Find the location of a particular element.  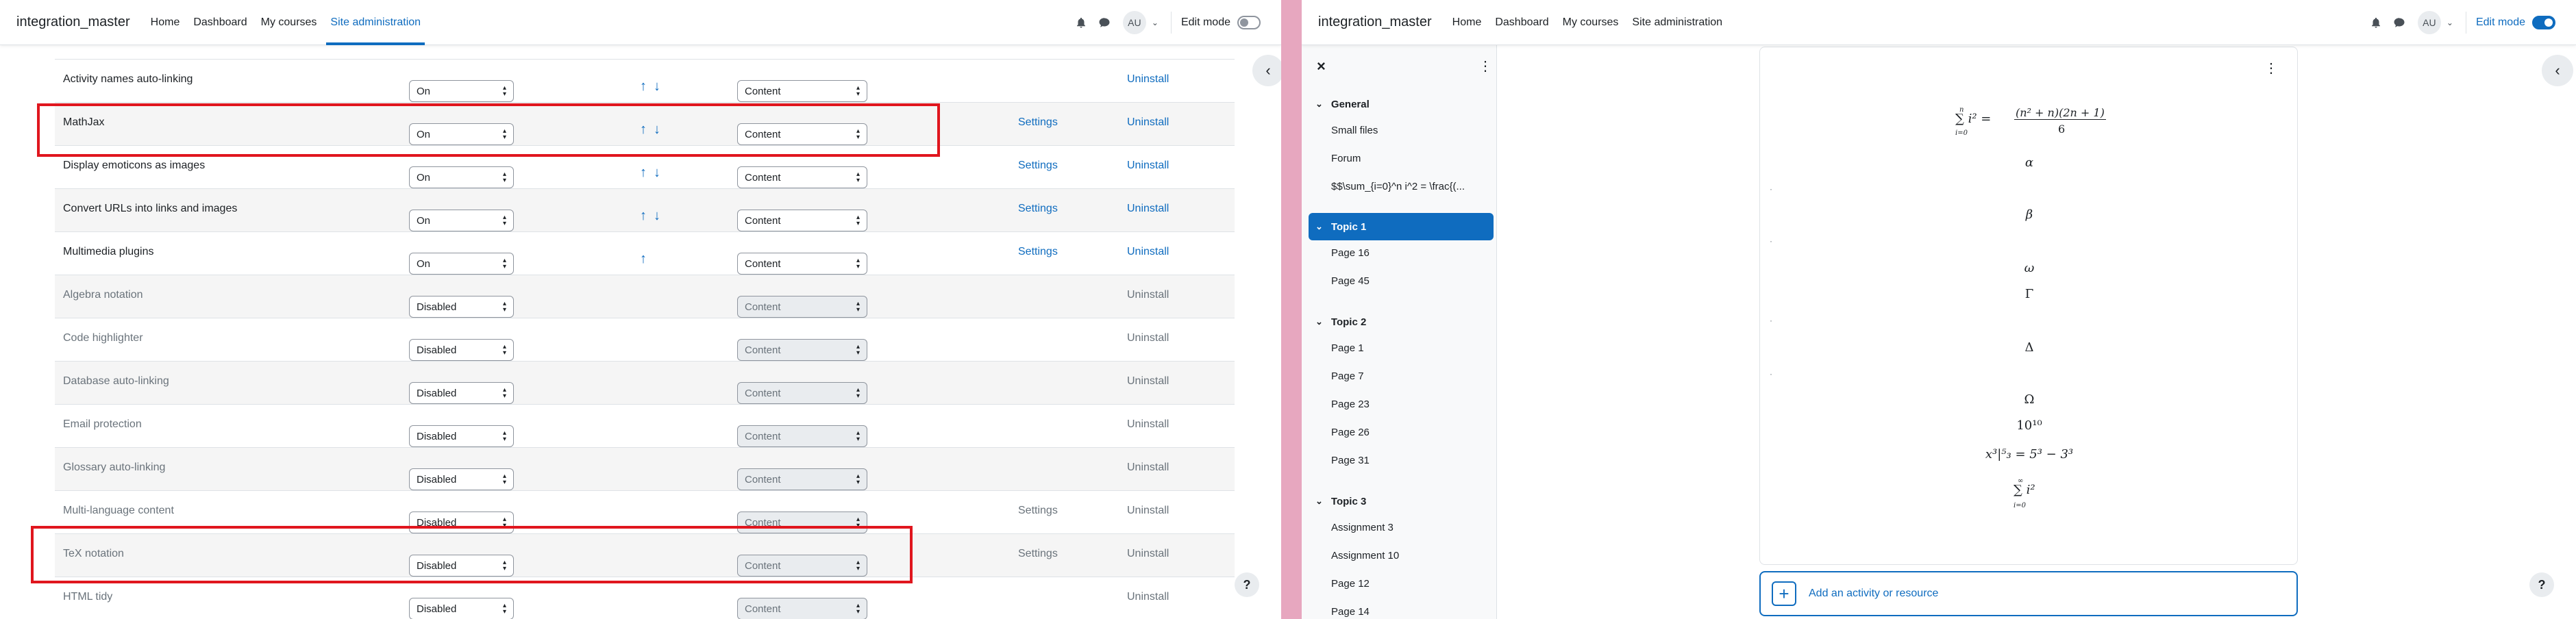

course-index-item: Page 31 is located at coordinates (1350, 461).